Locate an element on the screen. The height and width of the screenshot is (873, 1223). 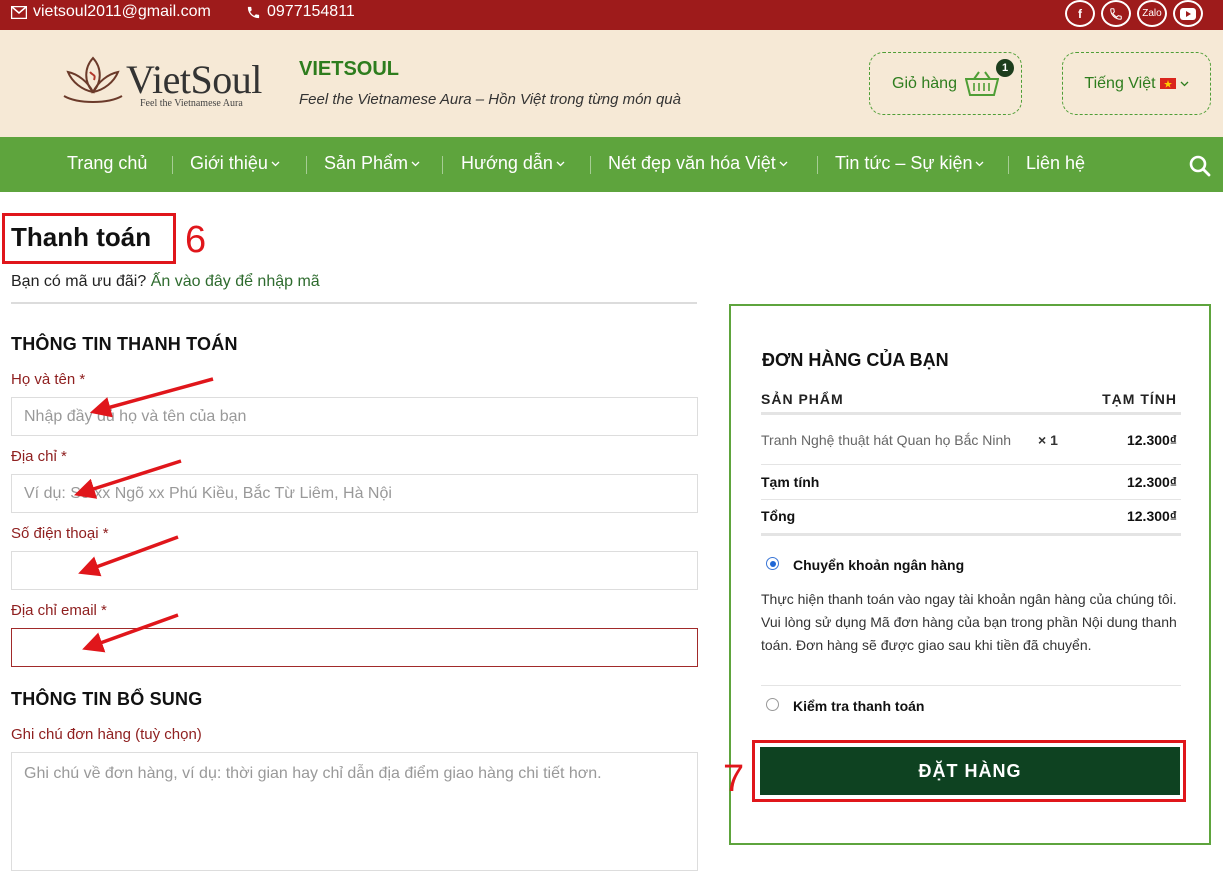
nav-label: Liên hệ is located at coordinates (1056, 163).